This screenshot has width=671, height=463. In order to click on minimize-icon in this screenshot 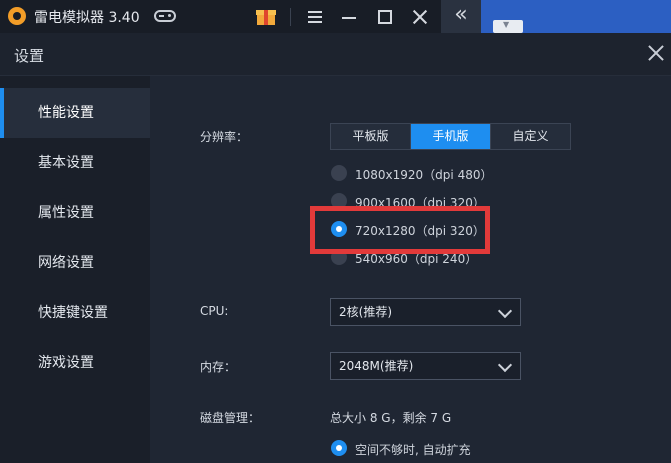, I will do `click(349, 17)`.